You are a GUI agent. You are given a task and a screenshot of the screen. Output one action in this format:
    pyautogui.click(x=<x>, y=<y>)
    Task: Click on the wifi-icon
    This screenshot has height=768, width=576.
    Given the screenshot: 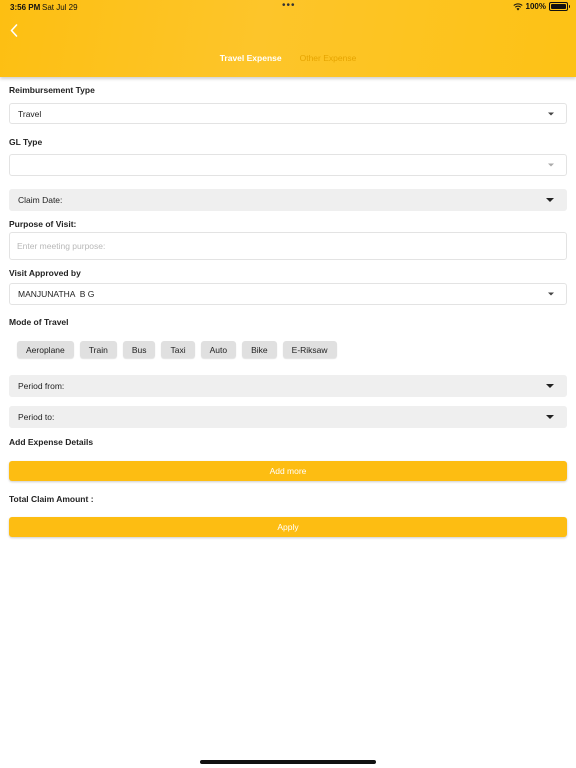 What is the action you would take?
    pyautogui.click(x=517, y=6)
    